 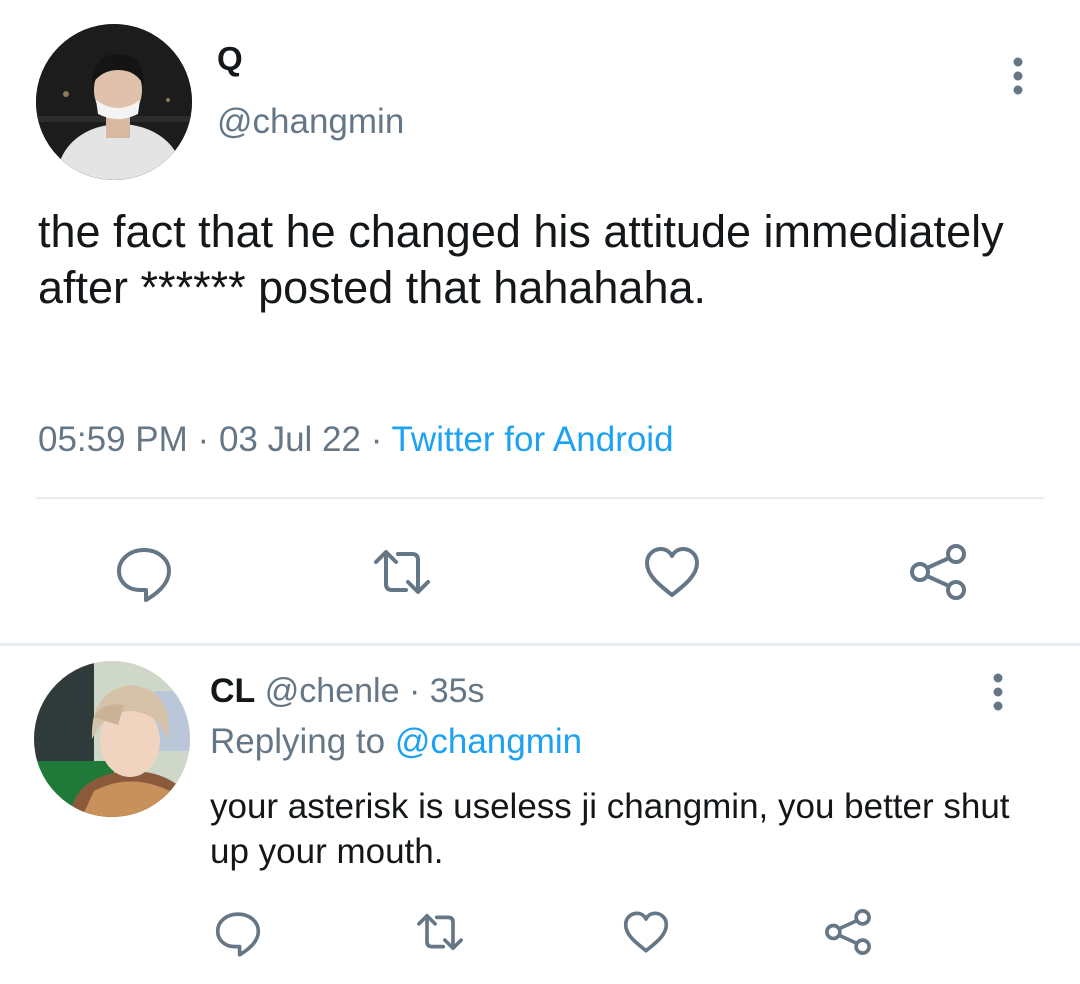 I want to click on reply-author-handle: @chenle, so click(x=332, y=691).